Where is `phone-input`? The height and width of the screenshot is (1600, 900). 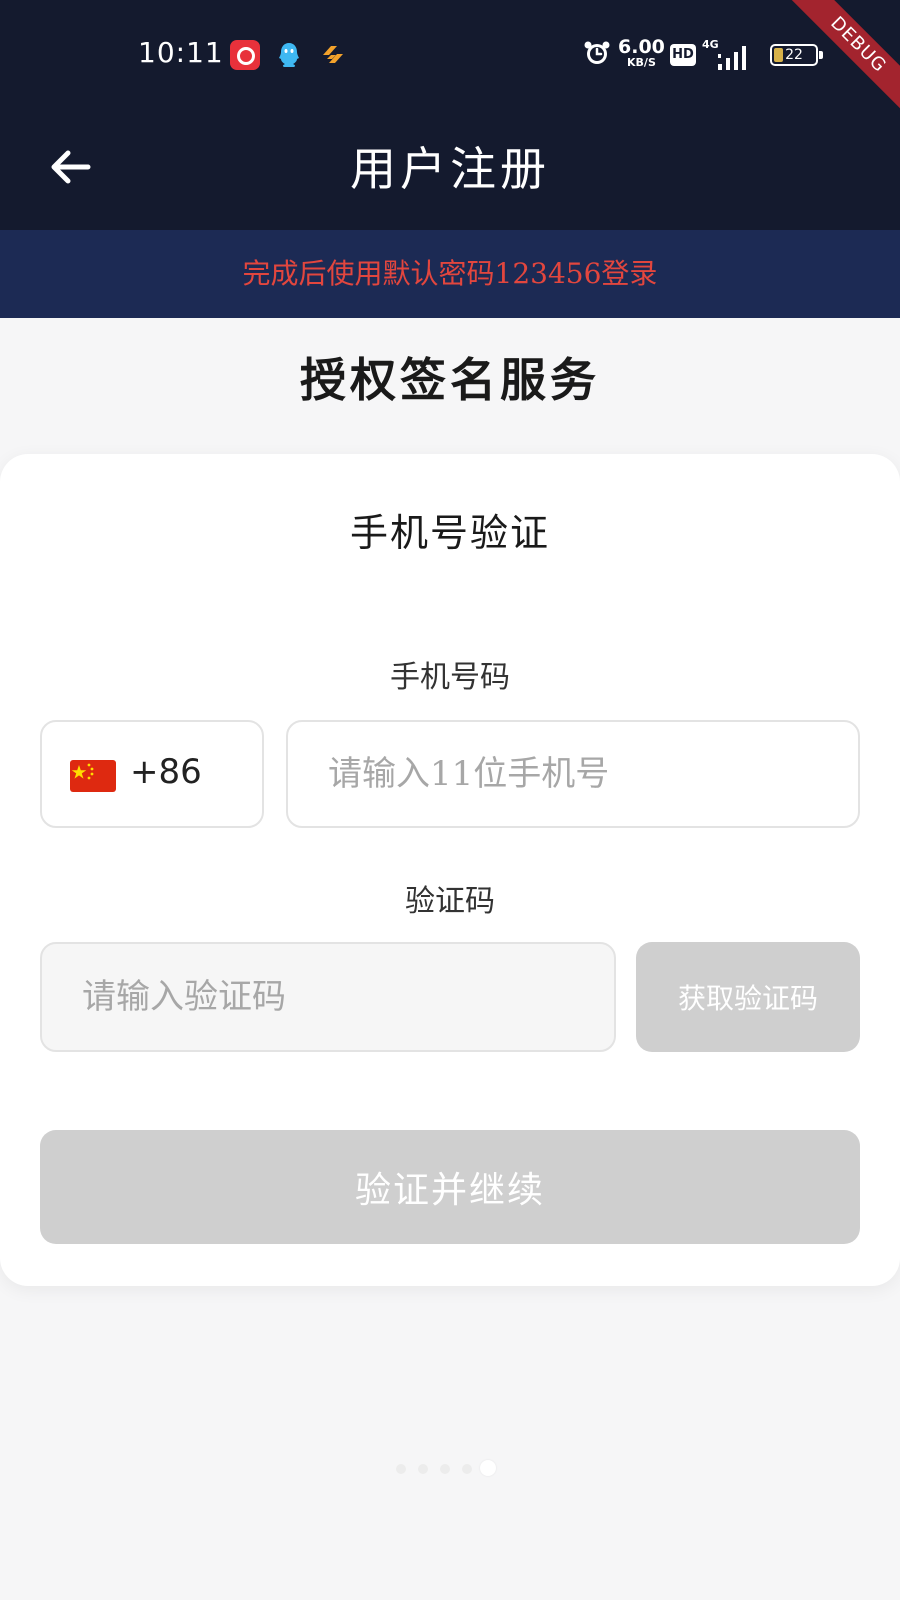 phone-input is located at coordinates (573, 774).